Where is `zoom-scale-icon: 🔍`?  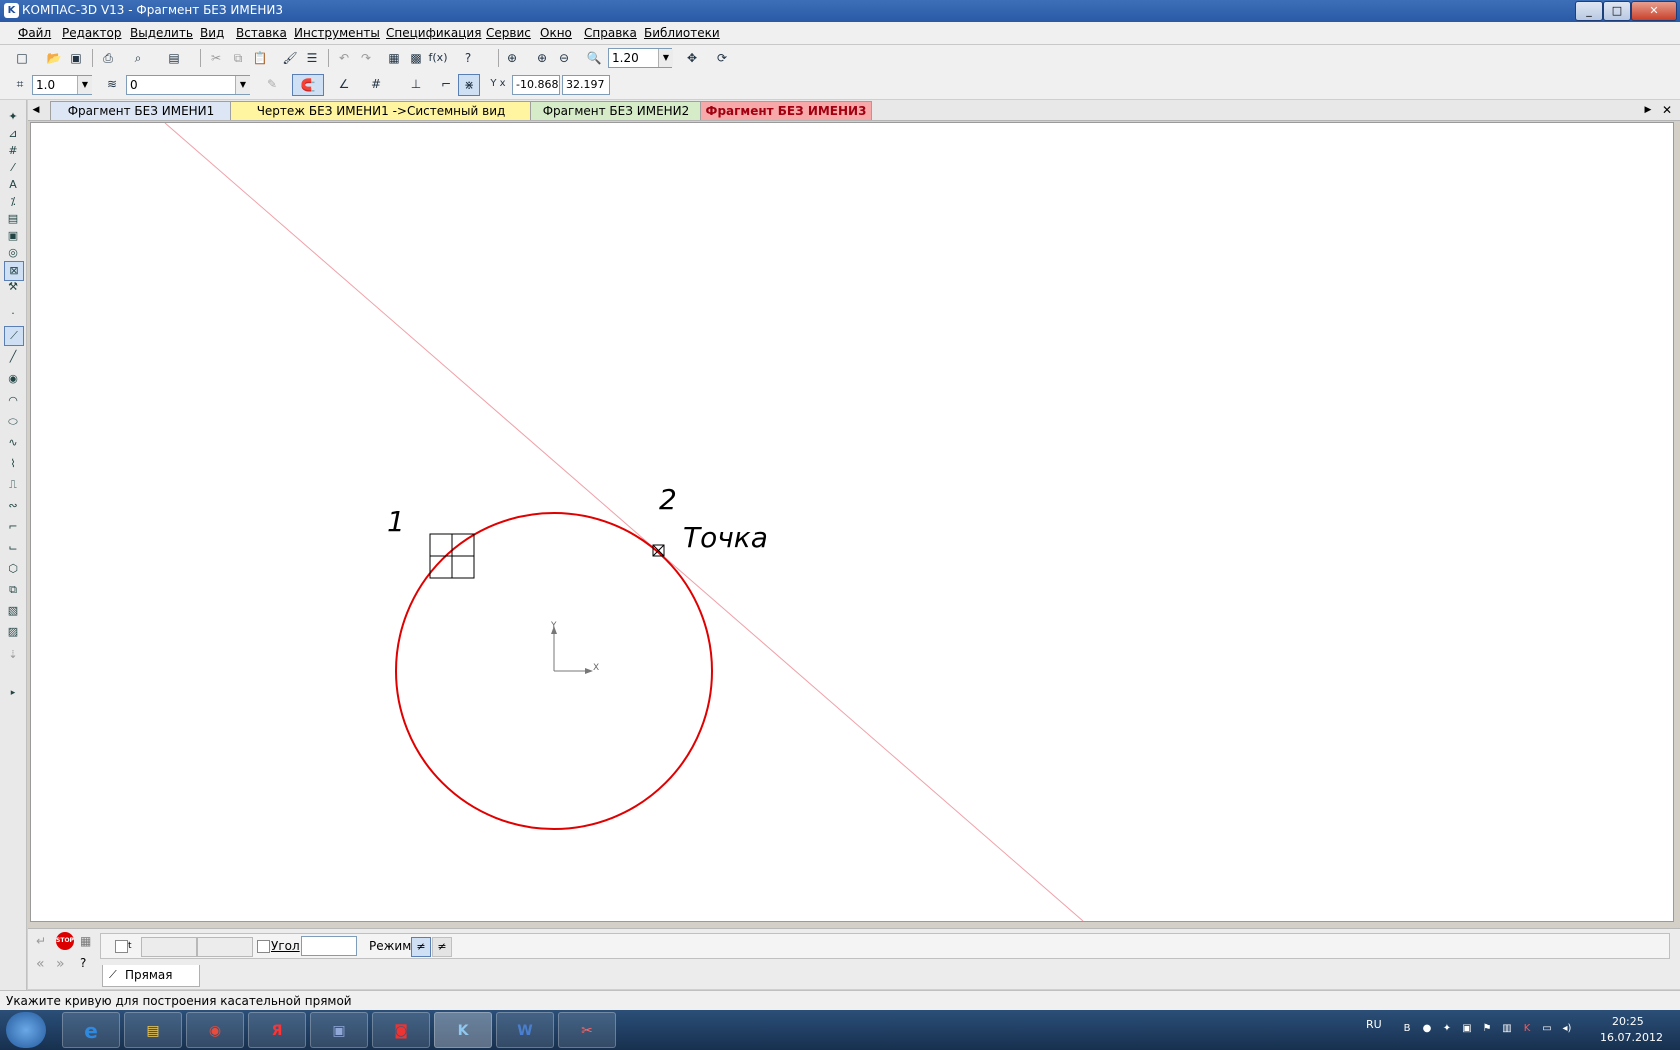
zoom-scale-icon: 🔍 is located at coordinates (594, 58).